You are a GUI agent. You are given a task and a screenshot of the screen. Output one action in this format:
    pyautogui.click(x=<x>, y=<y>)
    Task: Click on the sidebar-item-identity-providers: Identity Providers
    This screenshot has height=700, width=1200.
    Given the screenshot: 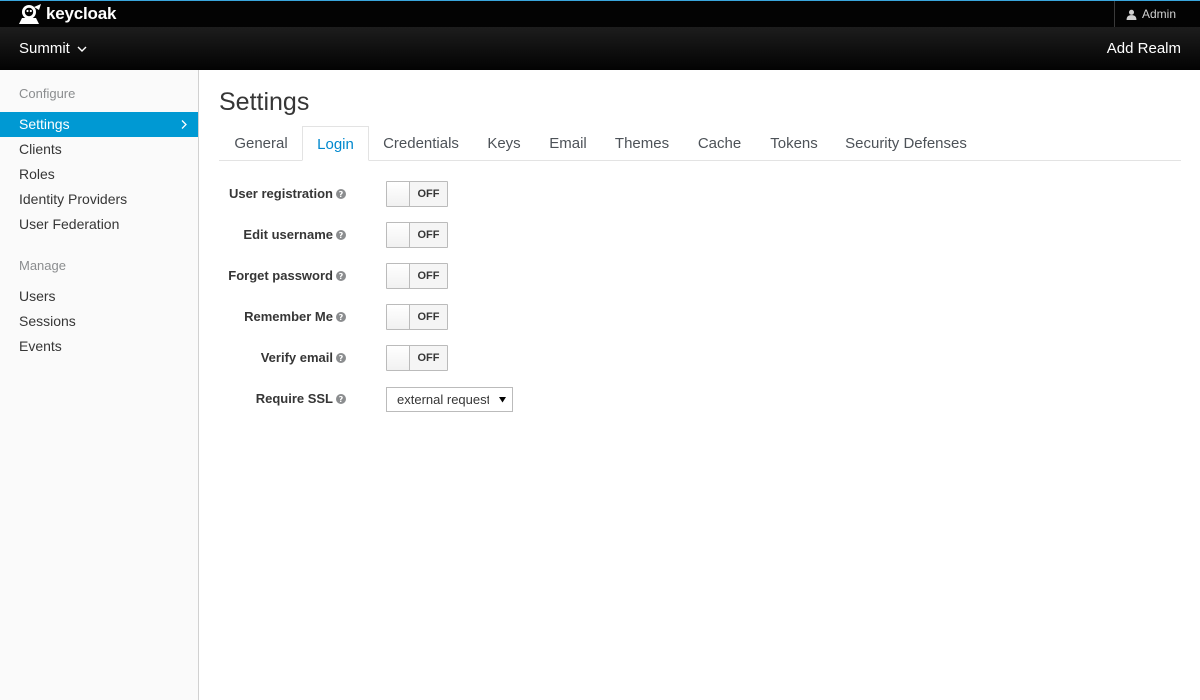 What is the action you would take?
    pyautogui.click(x=99, y=199)
    